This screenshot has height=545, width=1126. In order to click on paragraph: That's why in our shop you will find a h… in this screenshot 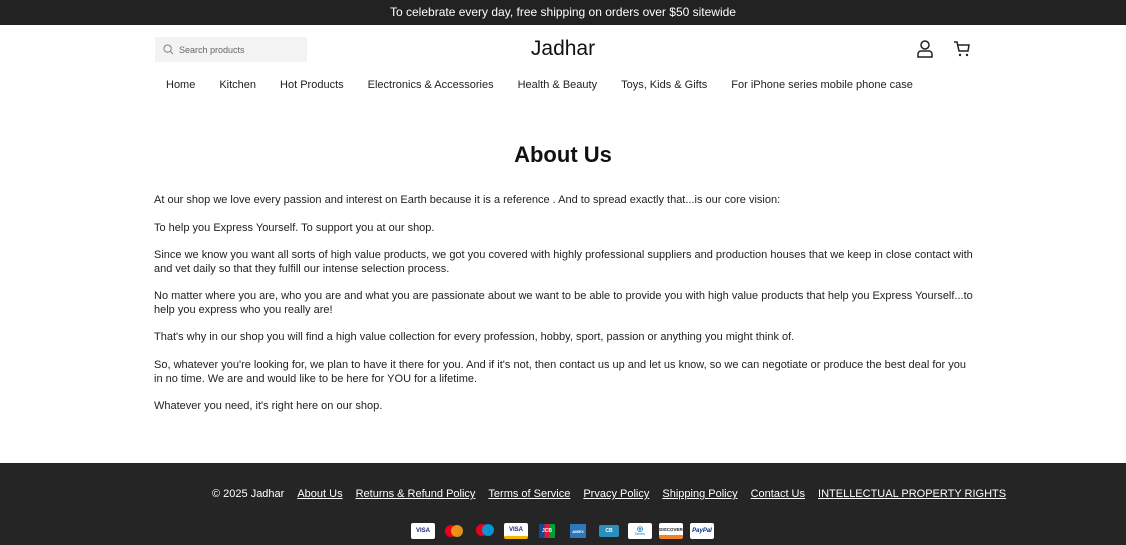, I will do `click(474, 337)`.